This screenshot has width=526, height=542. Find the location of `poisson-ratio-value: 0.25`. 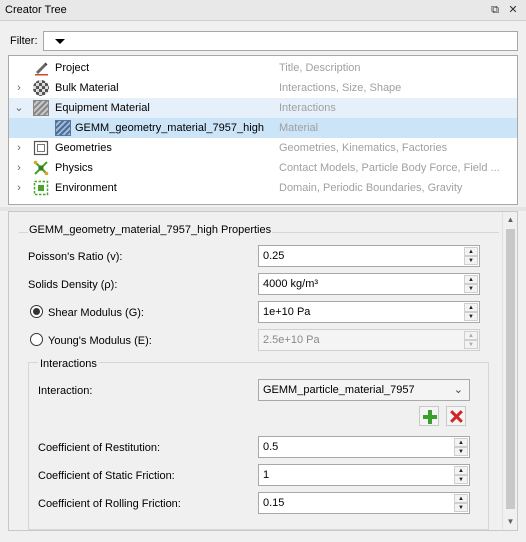

poisson-ratio-value: 0.25 is located at coordinates (274, 256).